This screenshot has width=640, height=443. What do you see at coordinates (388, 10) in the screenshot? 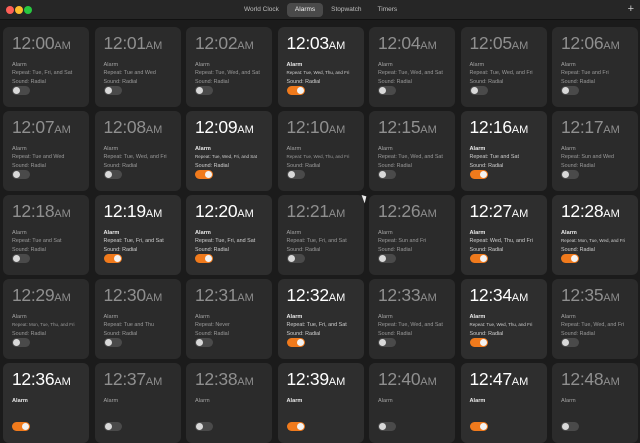
I see `tab-timers: Timers` at bounding box center [388, 10].